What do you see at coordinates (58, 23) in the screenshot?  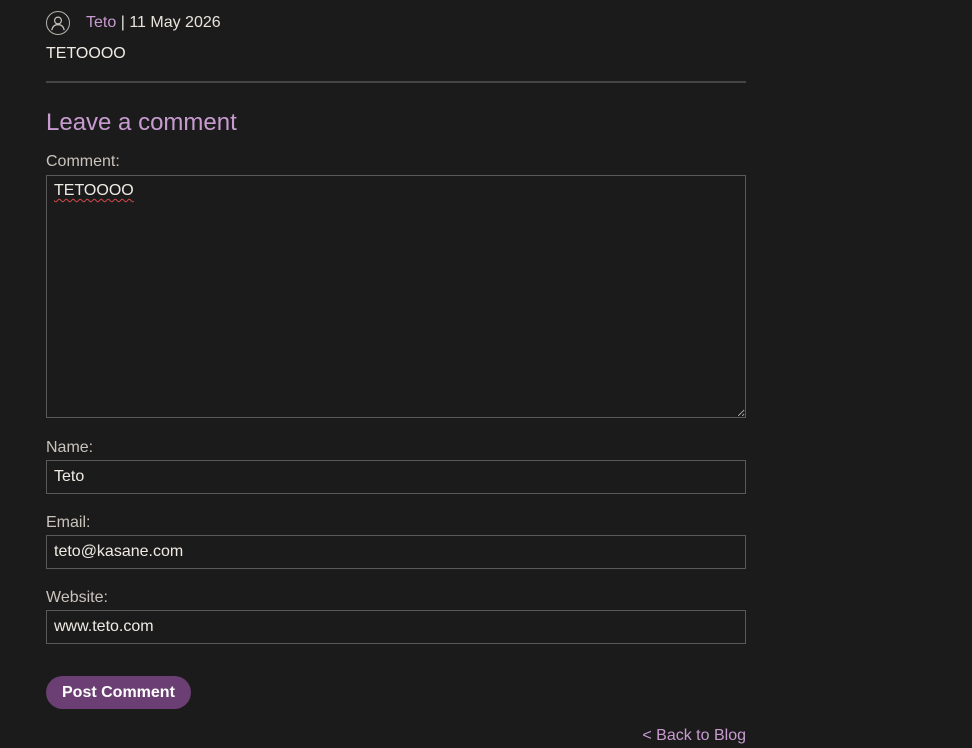 I see `user-avatar-icon` at bounding box center [58, 23].